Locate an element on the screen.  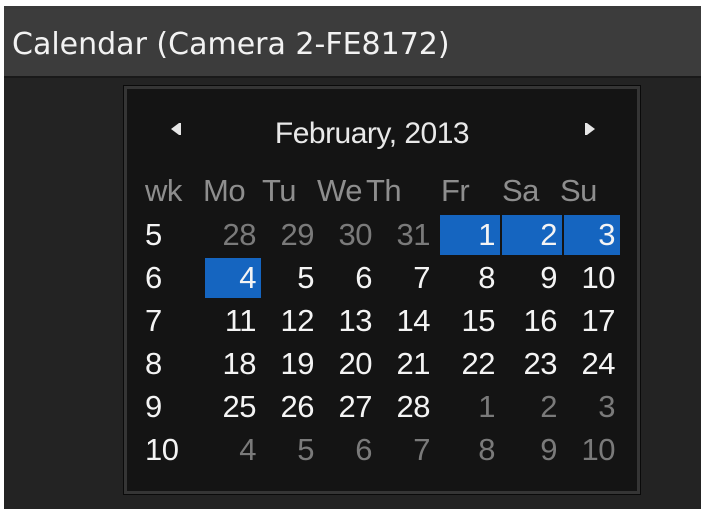
day-cell-other-month: 5 is located at coordinates (291, 450).